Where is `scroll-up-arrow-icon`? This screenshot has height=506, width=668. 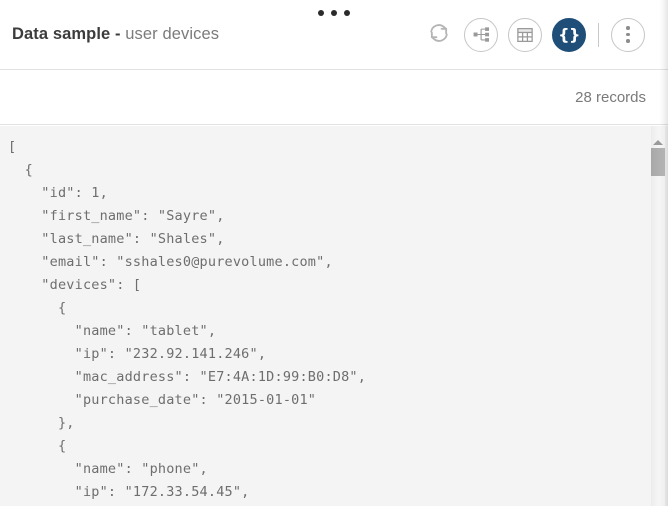
scroll-up-arrow-icon is located at coordinates (658, 142).